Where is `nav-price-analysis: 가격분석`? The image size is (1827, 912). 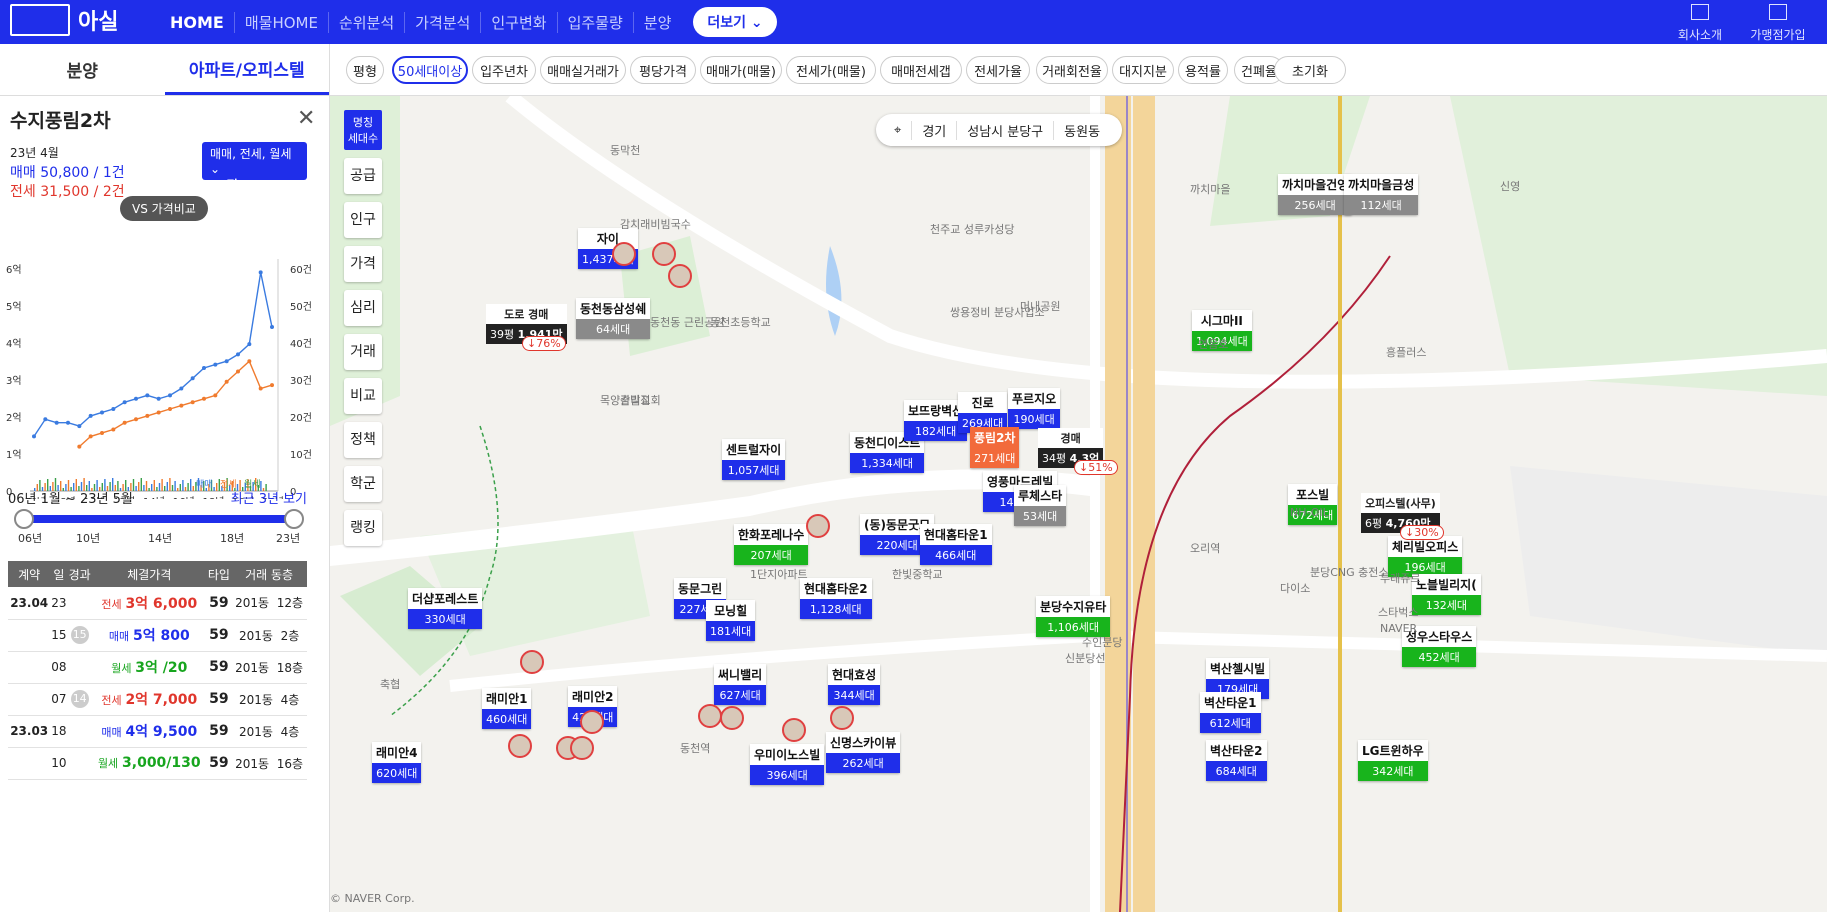 nav-price-analysis: 가격분석 is located at coordinates (442, 22).